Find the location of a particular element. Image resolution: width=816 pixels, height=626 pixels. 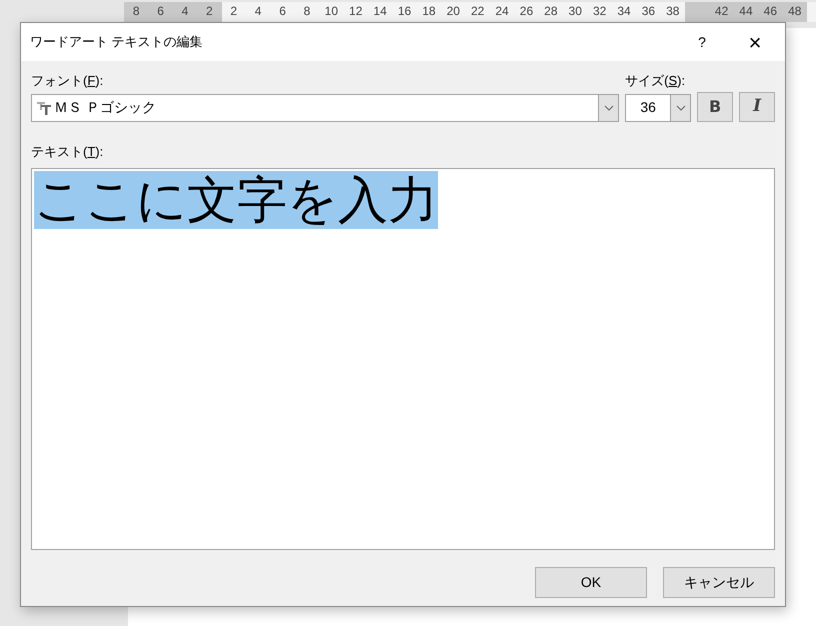

ruler-number: 38 is located at coordinates (672, 11).